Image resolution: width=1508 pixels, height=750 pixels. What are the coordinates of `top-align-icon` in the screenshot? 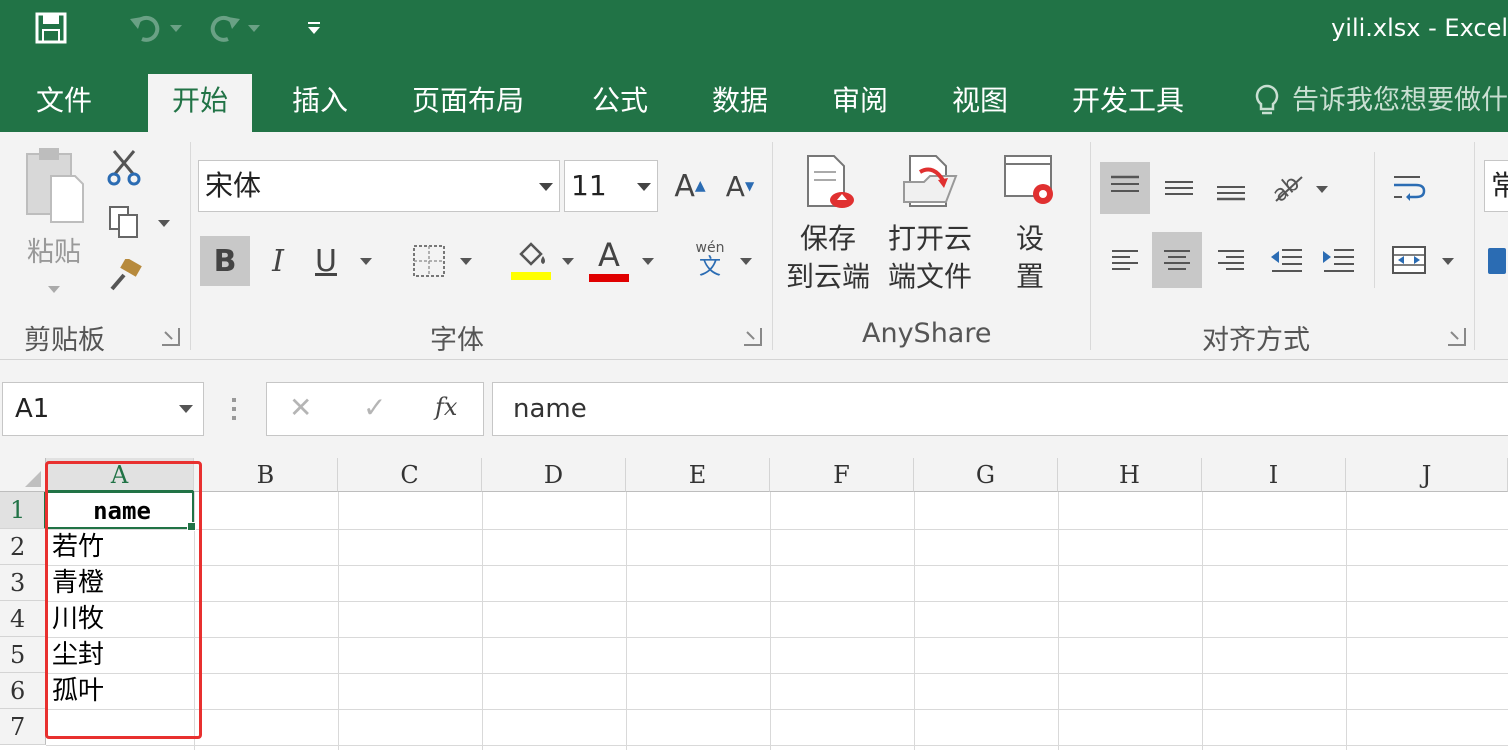 It's located at (1125, 188).